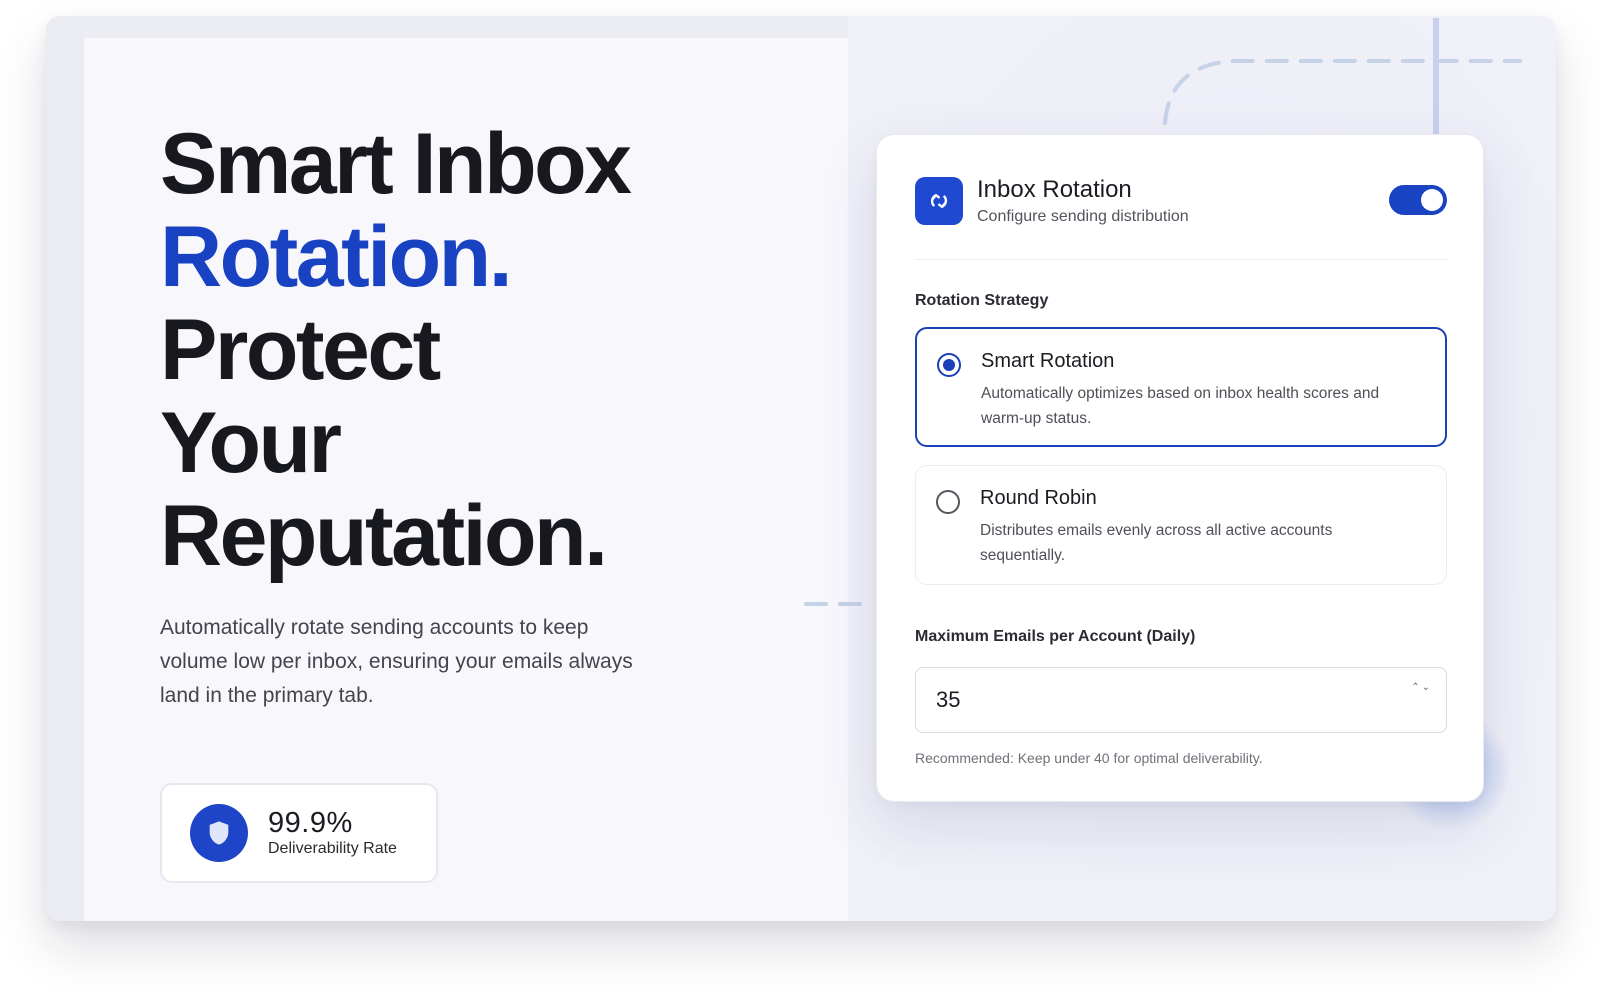  I want to click on rotation-enabled-toggle, so click(1418, 200).